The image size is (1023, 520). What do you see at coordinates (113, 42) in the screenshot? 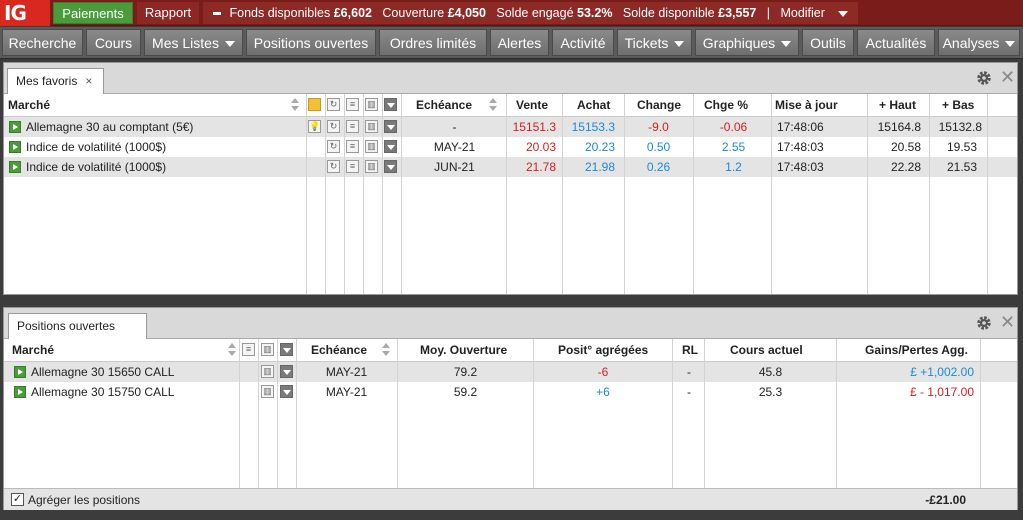
I see `nav-cours: Cours` at bounding box center [113, 42].